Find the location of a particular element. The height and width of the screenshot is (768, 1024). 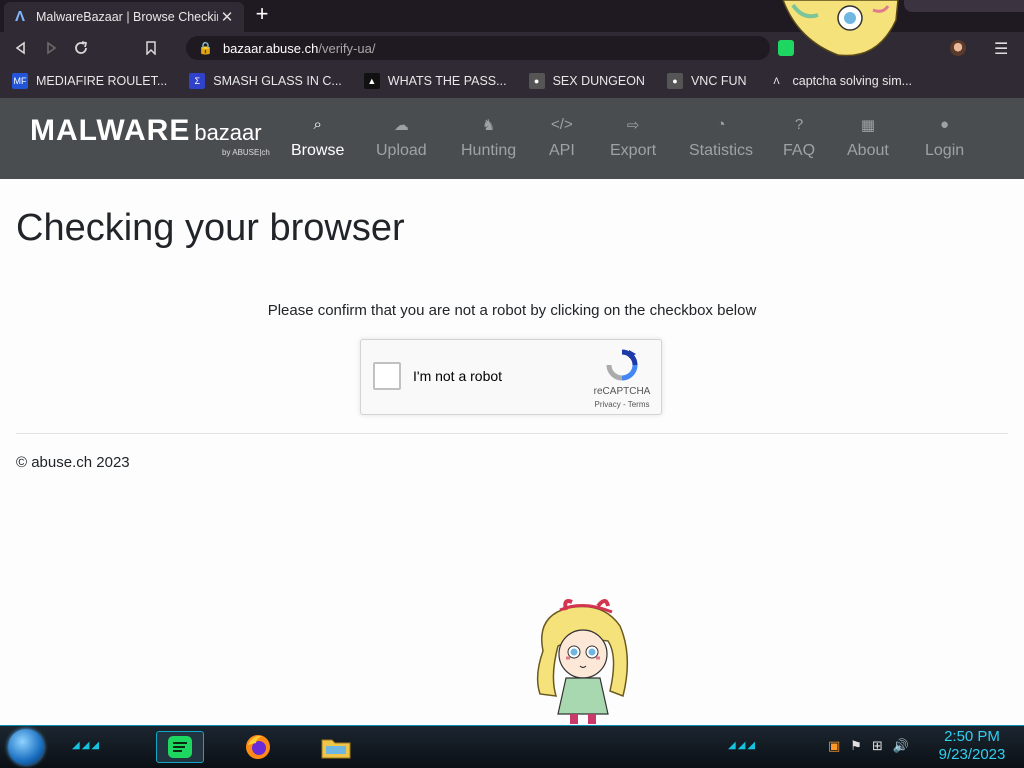

taskbar-decoration-right: ◢◢◢ is located at coordinates (743, 745).